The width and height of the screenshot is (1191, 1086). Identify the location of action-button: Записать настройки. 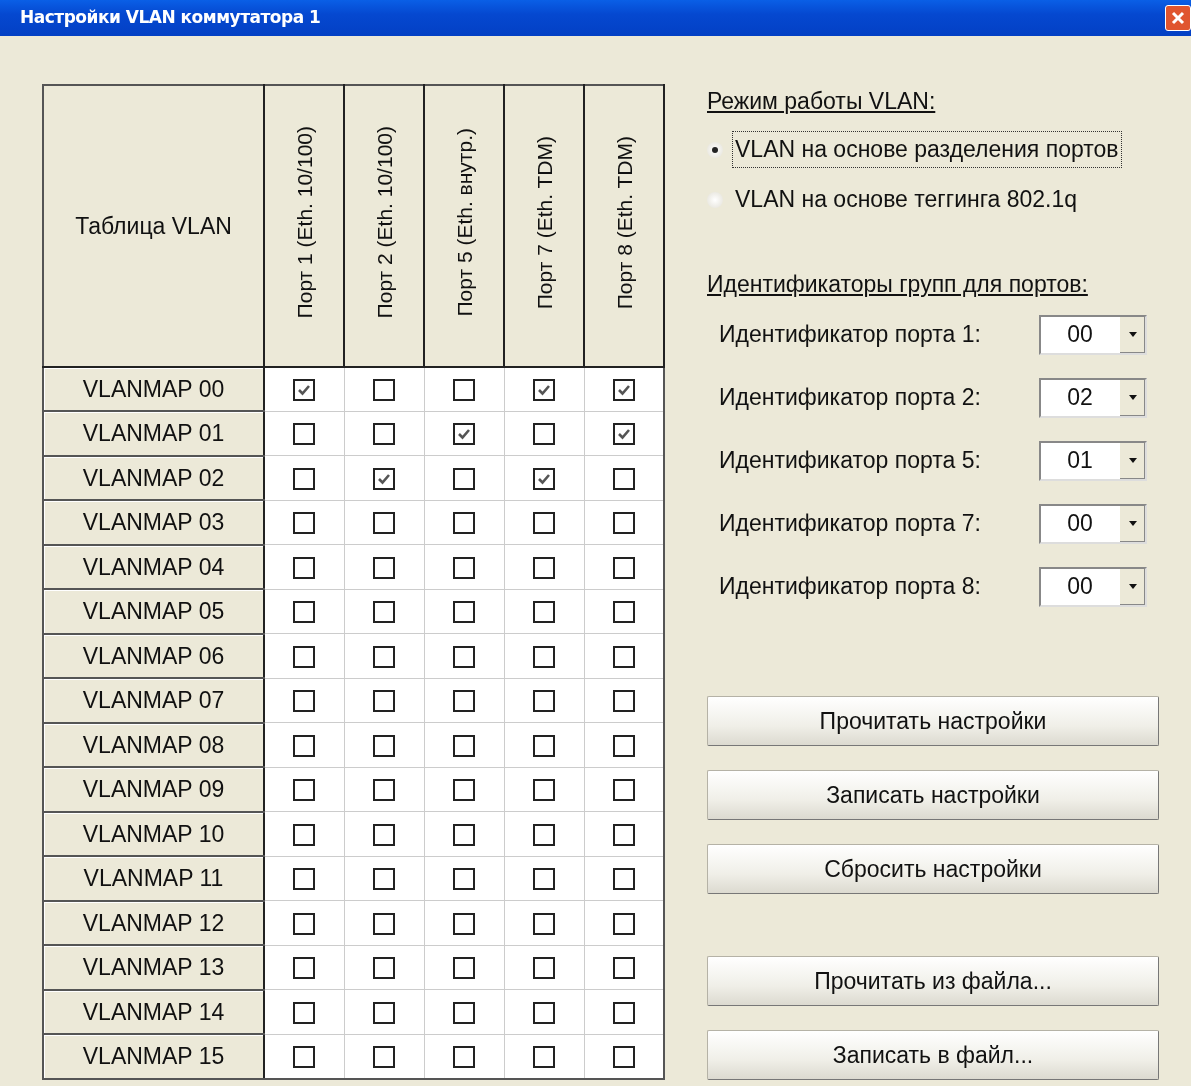
(933, 795).